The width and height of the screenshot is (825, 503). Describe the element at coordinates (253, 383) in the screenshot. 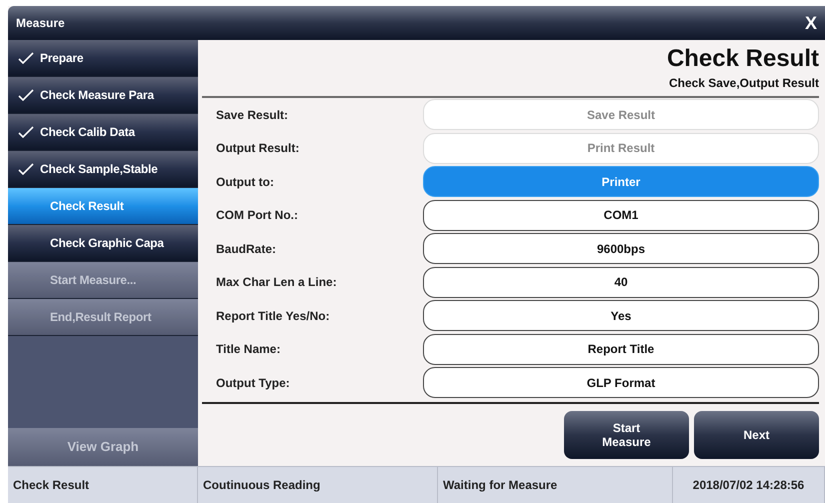

I see `setting-label: Output Type:` at that location.